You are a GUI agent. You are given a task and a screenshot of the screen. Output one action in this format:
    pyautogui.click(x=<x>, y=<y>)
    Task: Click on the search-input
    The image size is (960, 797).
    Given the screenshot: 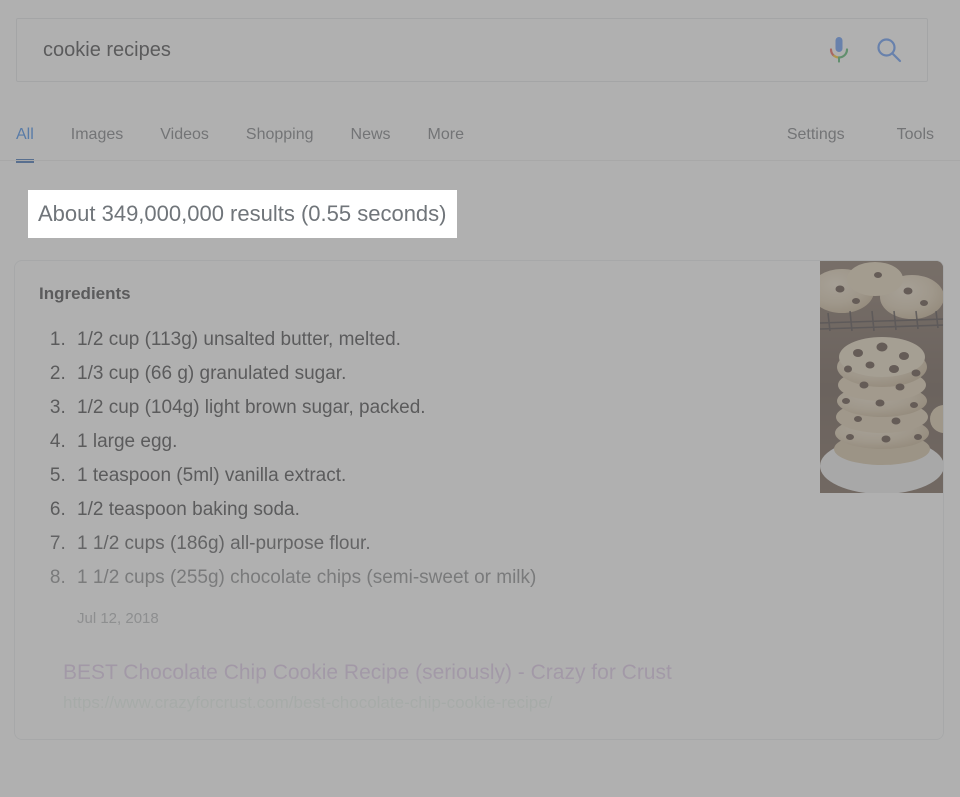 What is the action you would take?
    pyautogui.click(x=417, y=50)
    